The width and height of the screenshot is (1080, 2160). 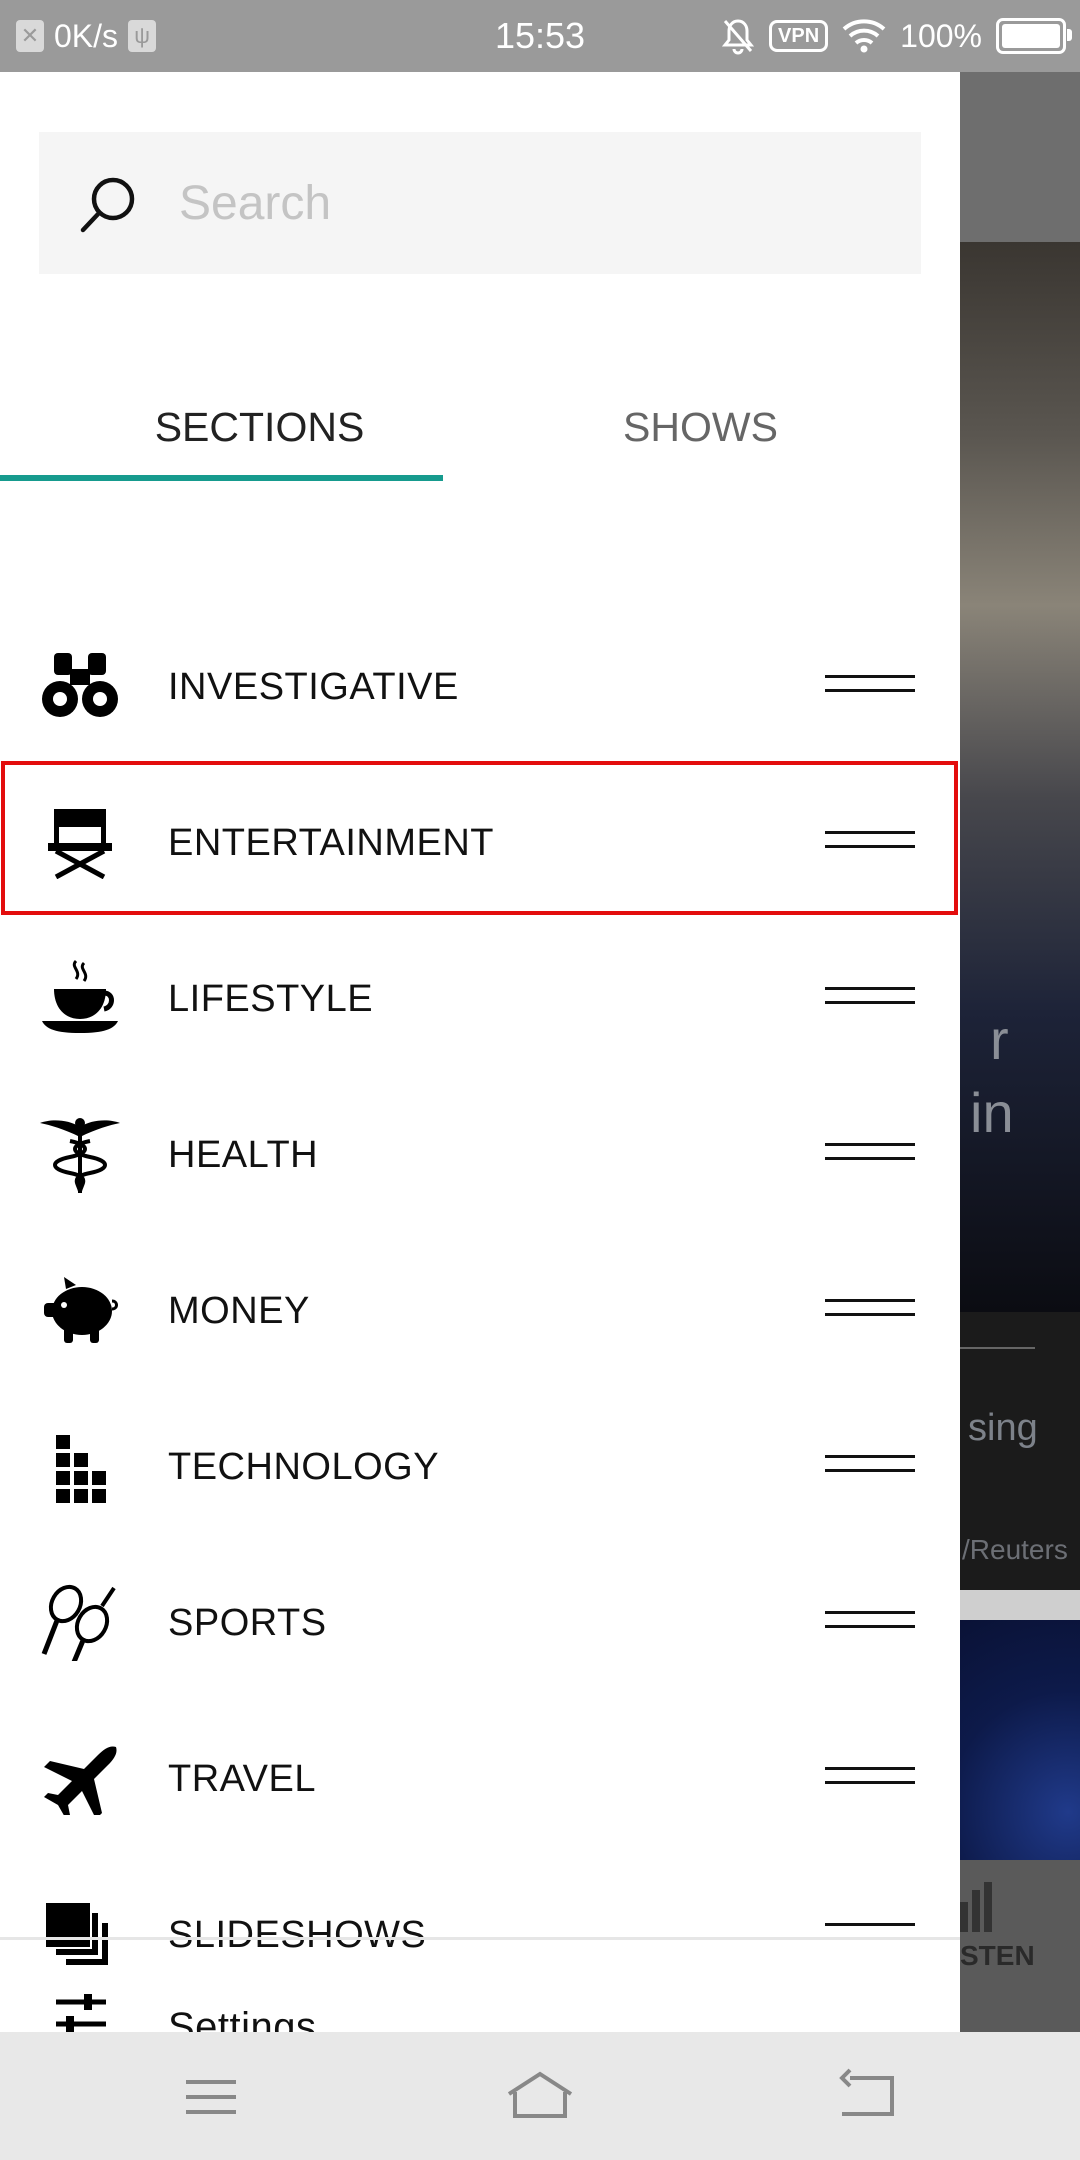 What do you see at coordinates (80, 996) in the screenshot?
I see `coffee-cup-icon` at bounding box center [80, 996].